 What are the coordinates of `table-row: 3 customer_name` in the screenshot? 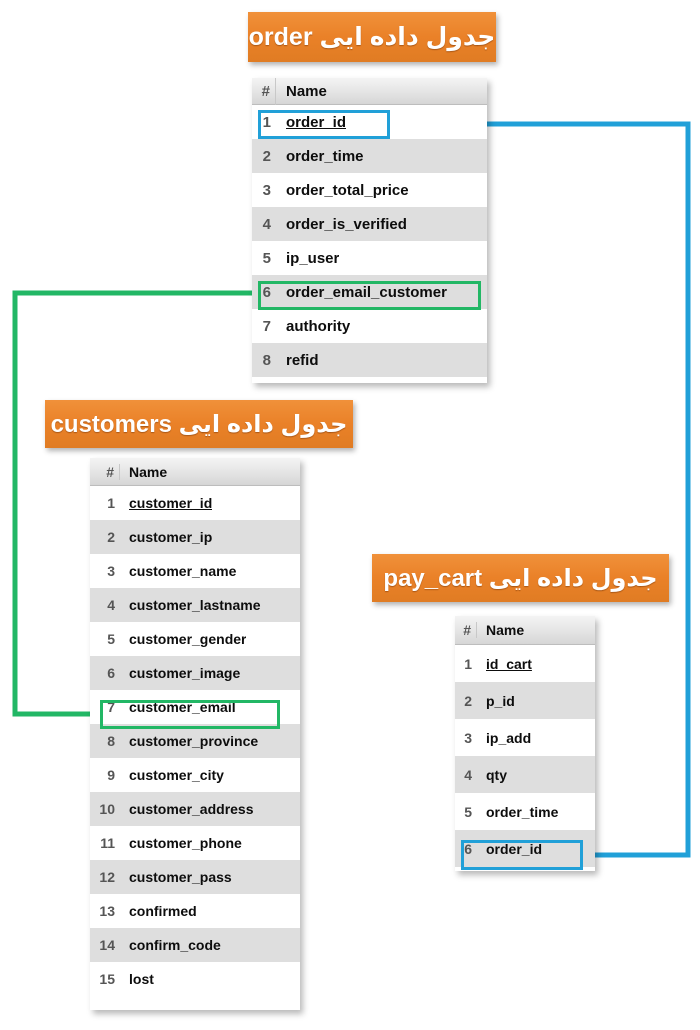 It's located at (195, 571).